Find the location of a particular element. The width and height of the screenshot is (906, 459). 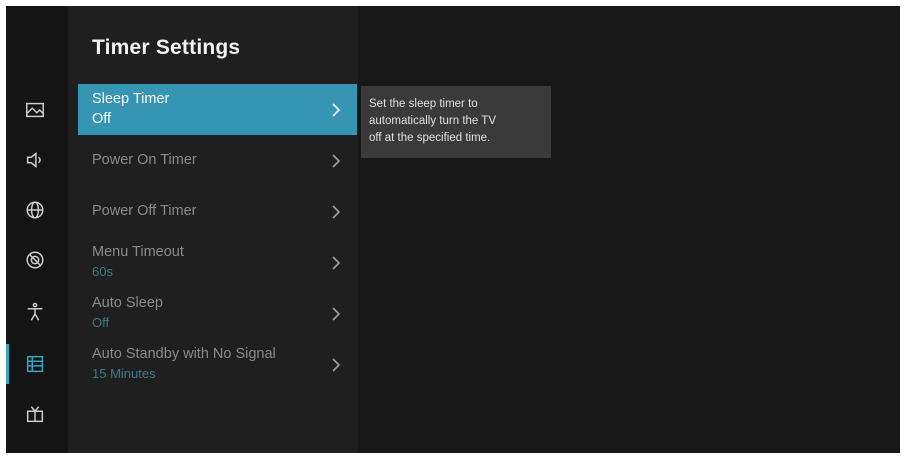

menu-item-label: Power Off Timer is located at coordinates (144, 211).